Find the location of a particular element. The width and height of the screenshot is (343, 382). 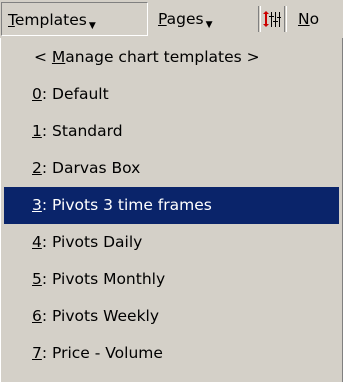

template-item-darvas-box: 2: Darvas Box is located at coordinates (171, 168).